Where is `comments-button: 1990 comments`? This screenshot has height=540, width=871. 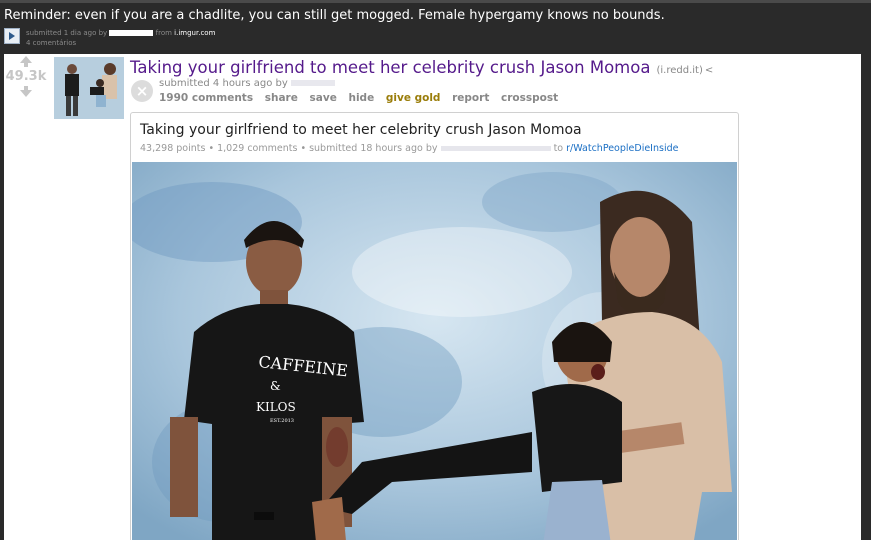 comments-button: 1990 comments is located at coordinates (206, 98).